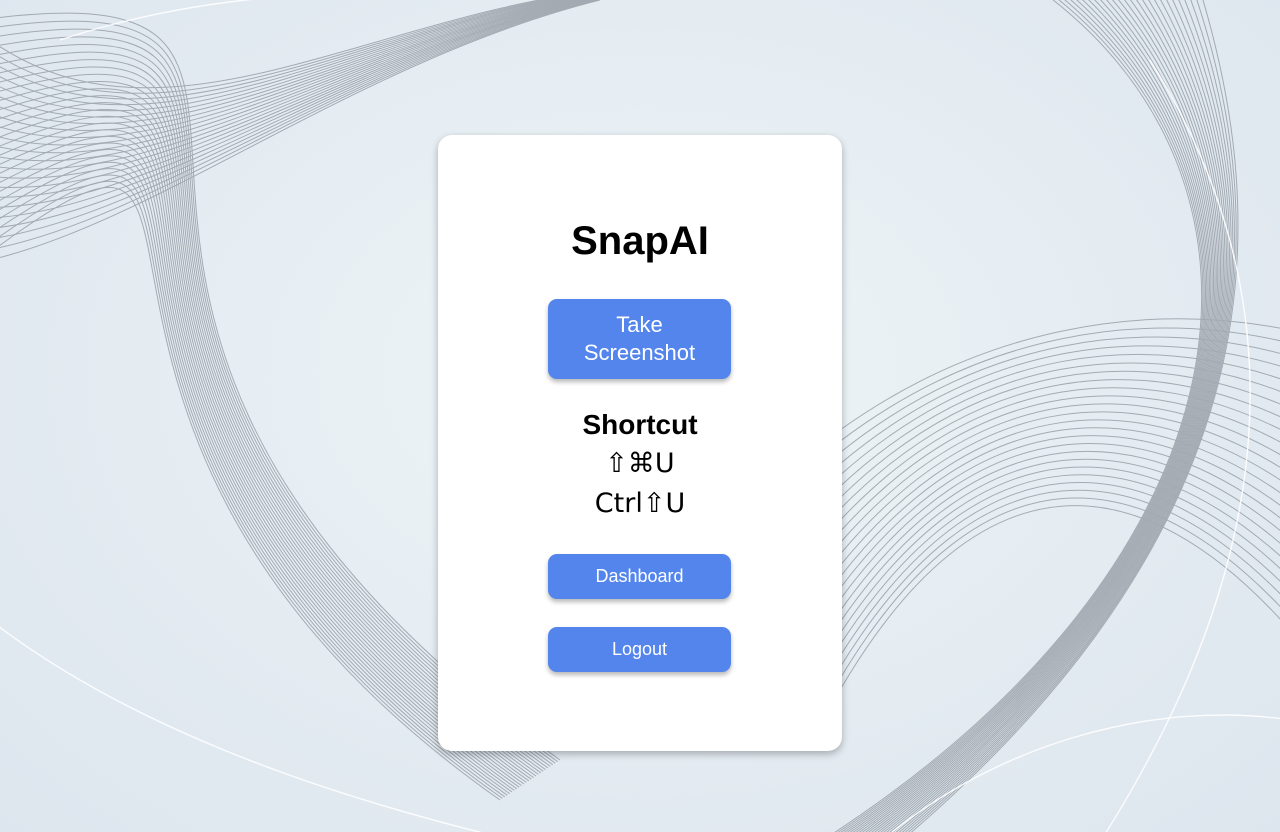 This screenshot has height=832, width=1280. Describe the element at coordinates (640, 463) in the screenshot. I see `shortcut-mac: ⇧⌘U` at that location.